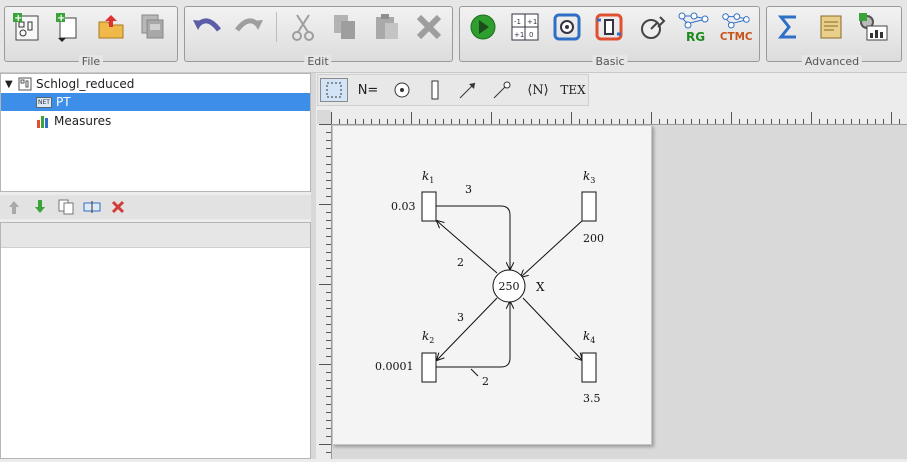 The width and height of the screenshot is (907, 462). I want to click on editor-toolbar: N= ⟨N⟩ TEX, so click(453, 90).